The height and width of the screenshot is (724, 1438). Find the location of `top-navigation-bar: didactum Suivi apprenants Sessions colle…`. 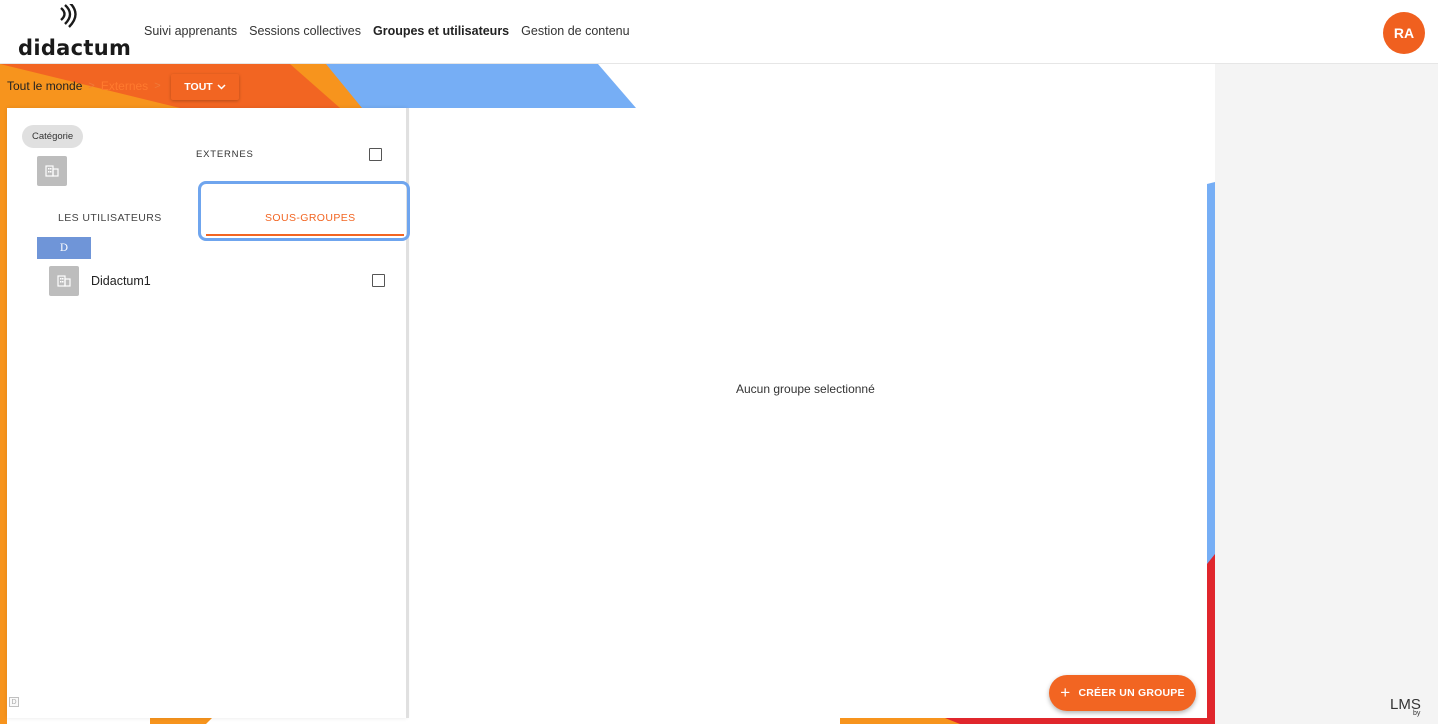

top-navigation-bar: didactum Suivi apprenants Sessions colle… is located at coordinates (719, 32).